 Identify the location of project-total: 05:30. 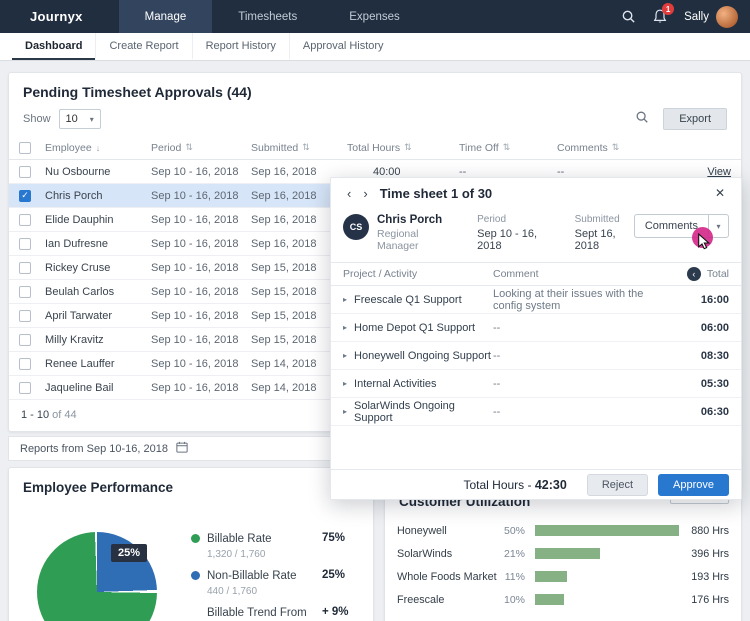
(714, 383).